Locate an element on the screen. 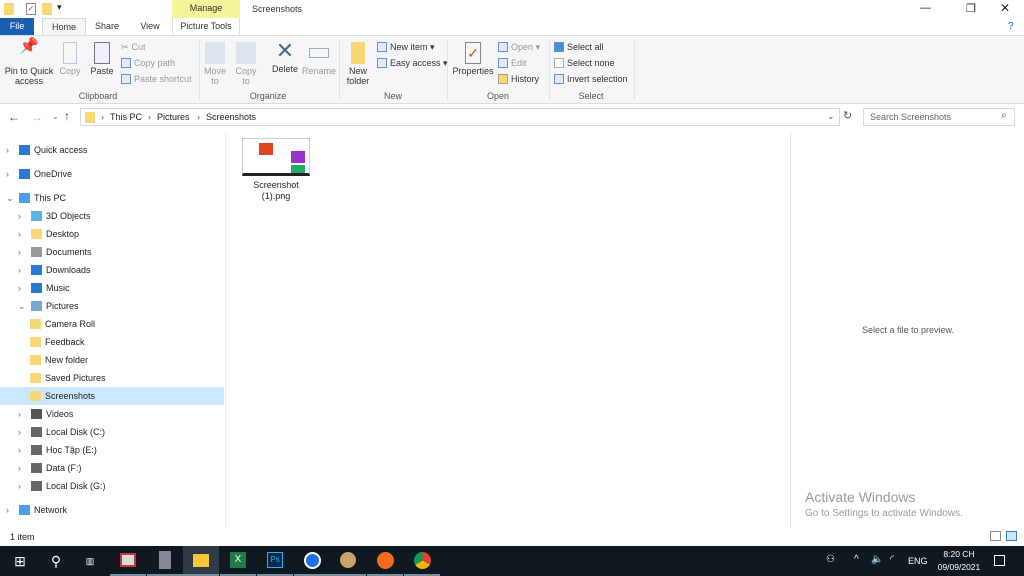  nav-item-screenshots: Screenshots is located at coordinates (112, 396).